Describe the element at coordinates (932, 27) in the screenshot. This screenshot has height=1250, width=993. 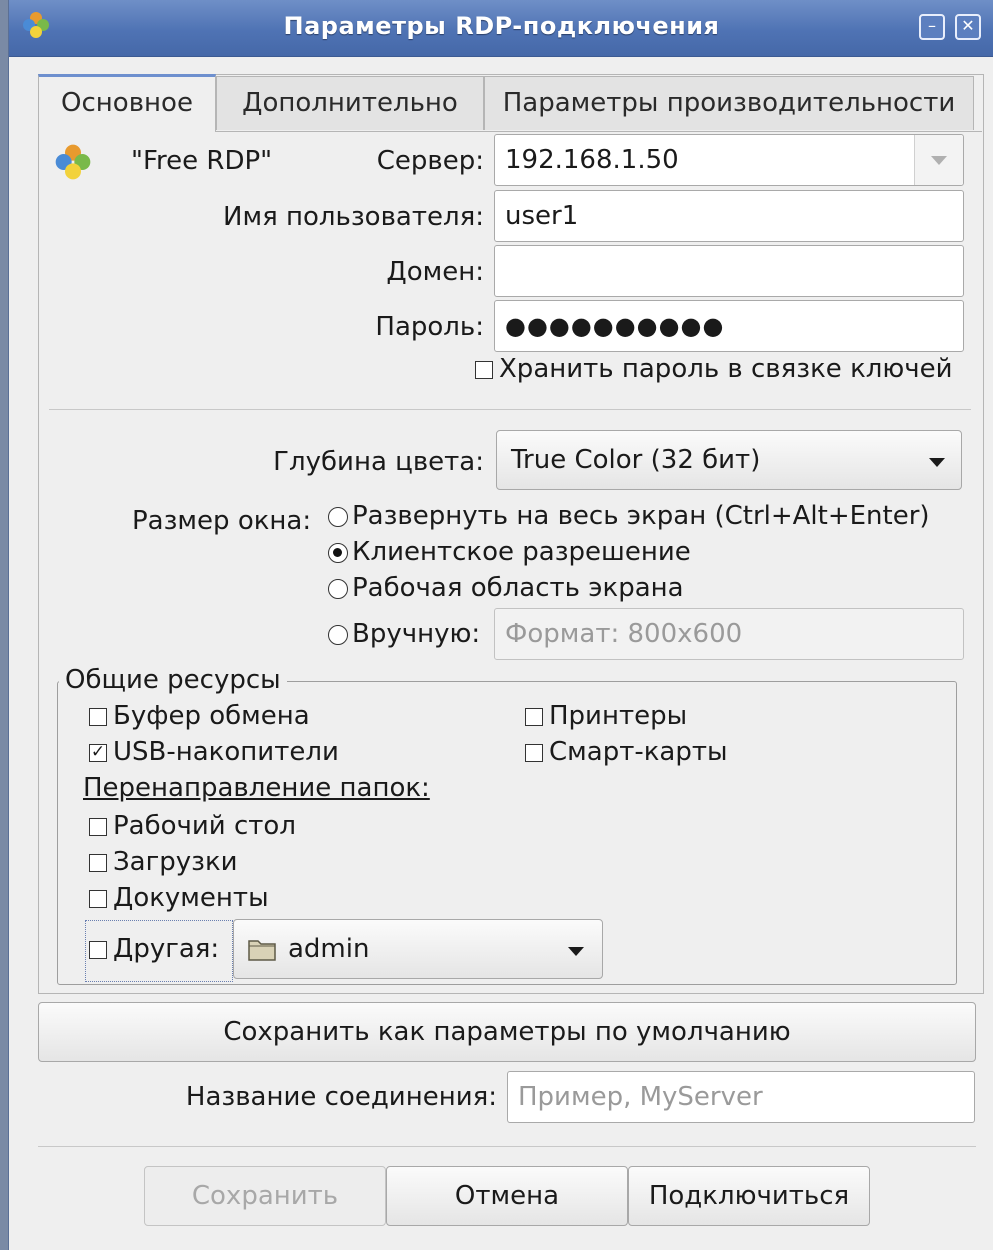
I see `minimize-button: –` at that location.